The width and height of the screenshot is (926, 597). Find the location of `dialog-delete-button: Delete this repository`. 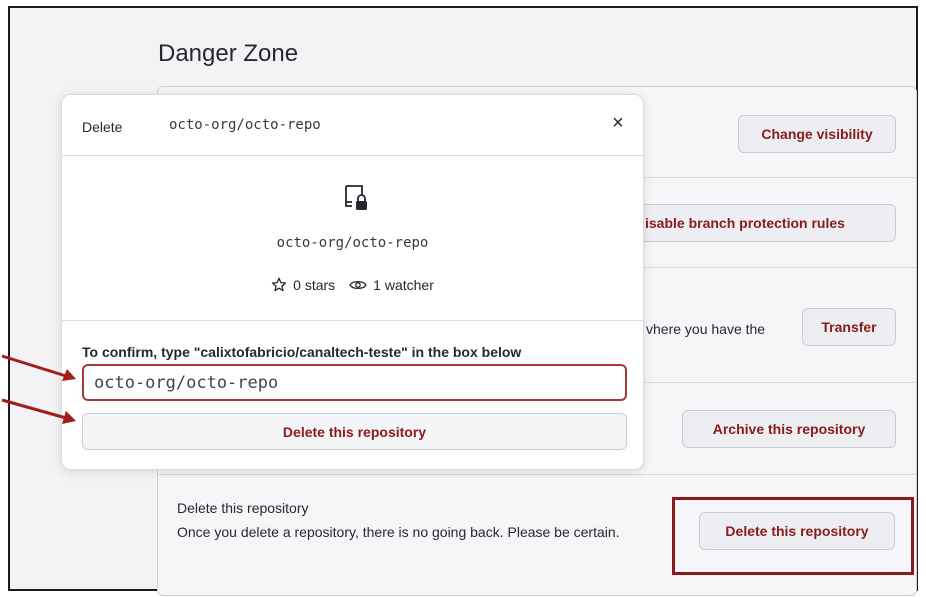

dialog-delete-button: Delete this repository is located at coordinates (354, 431).